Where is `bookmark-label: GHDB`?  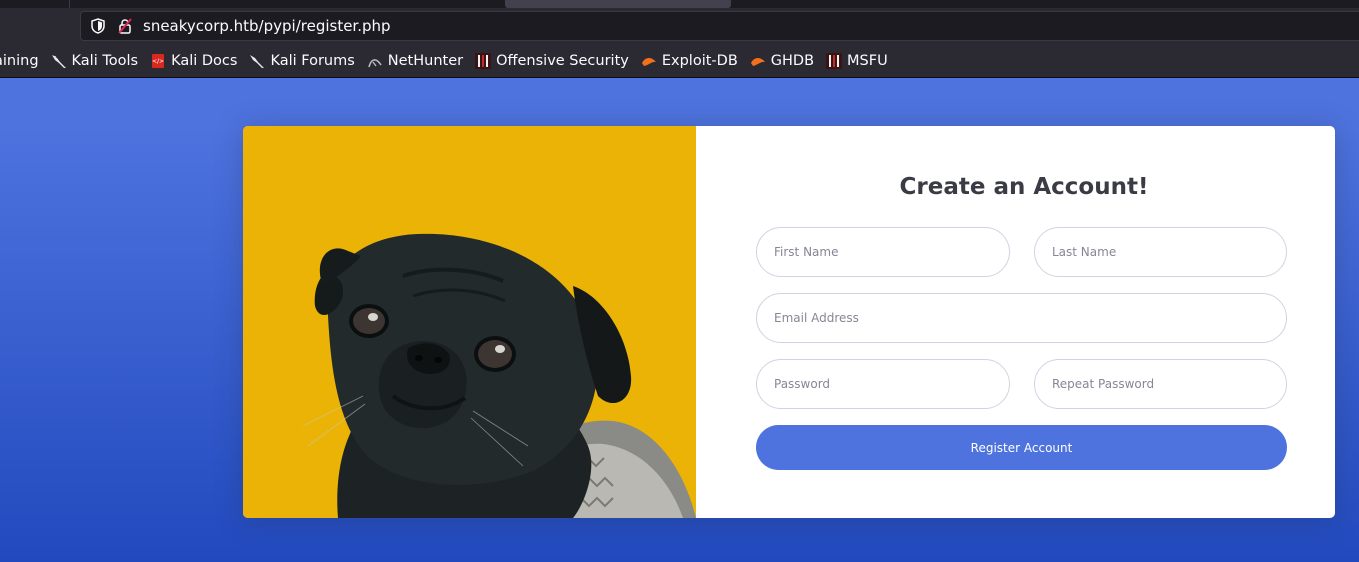
bookmark-label: GHDB is located at coordinates (792, 60).